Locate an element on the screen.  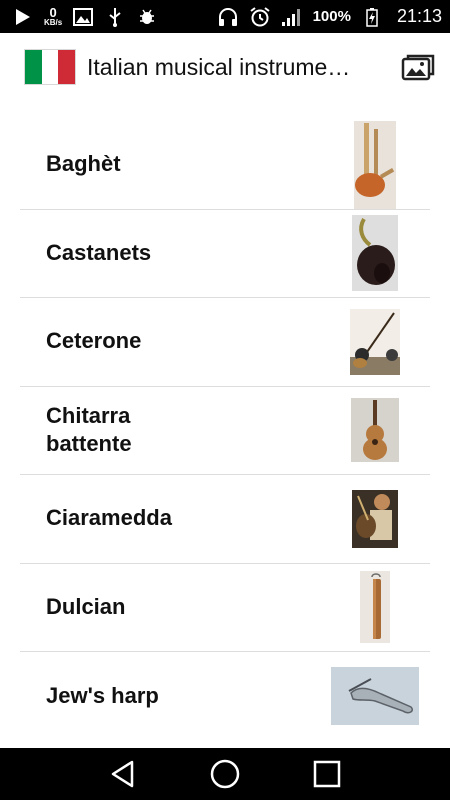
back-button is located at coordinates (123, 774).